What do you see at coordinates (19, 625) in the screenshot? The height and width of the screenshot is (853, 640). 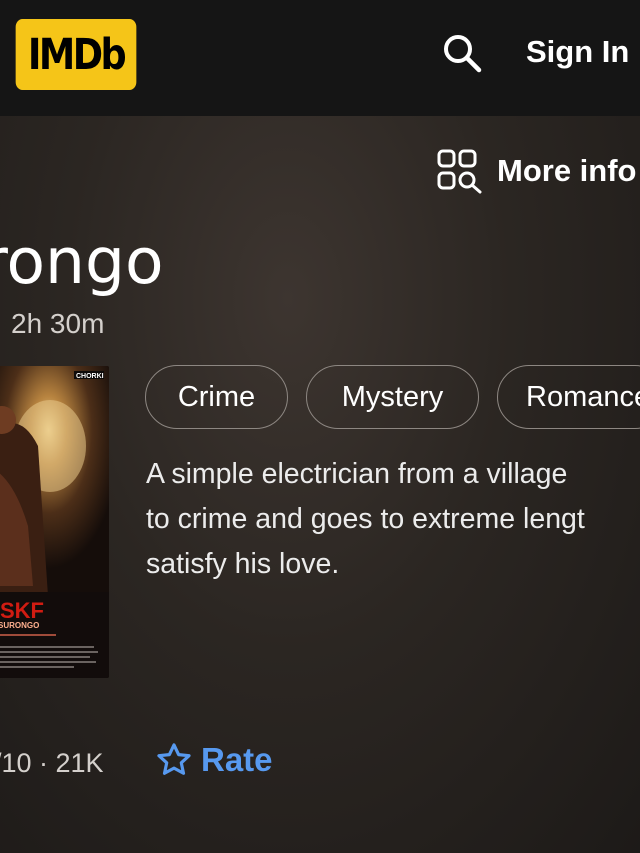 I see `svg-text: SURONGO` at bounding box center [19, 625].